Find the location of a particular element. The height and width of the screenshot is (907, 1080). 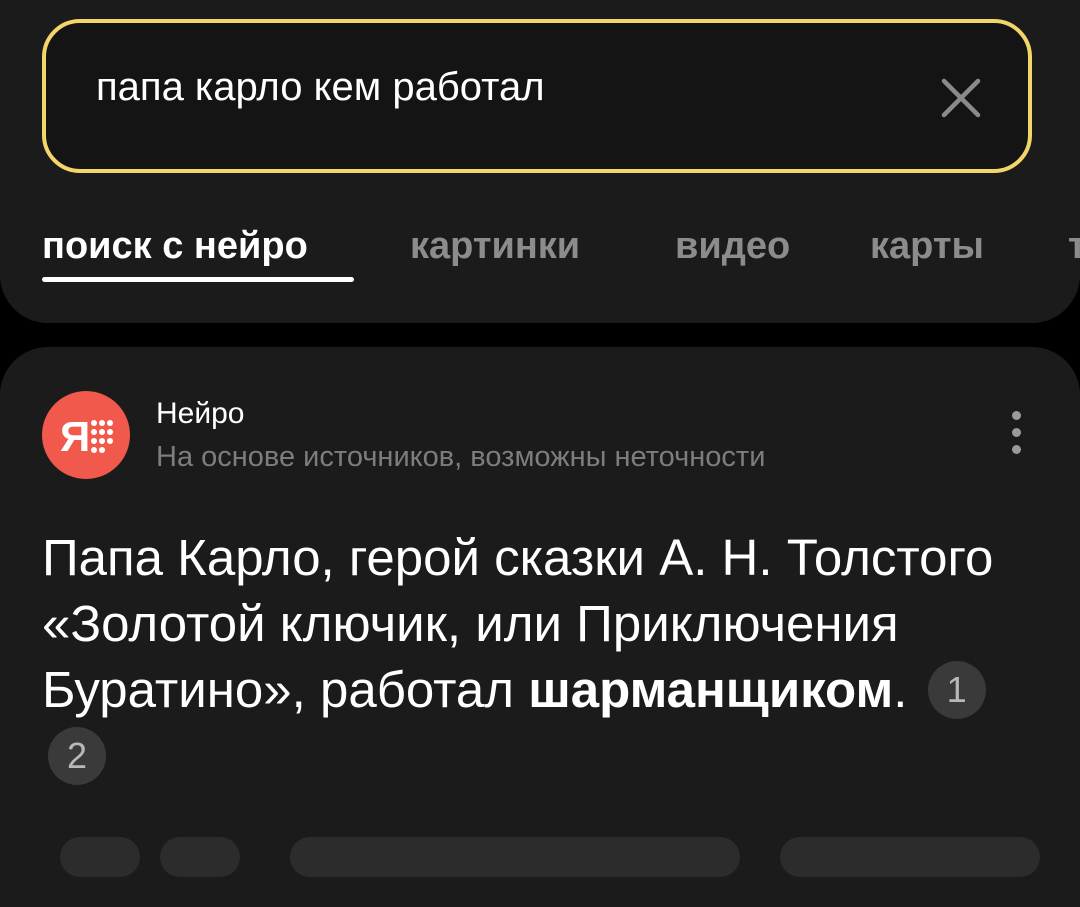

search-query-text: папа карло кем работал is located at coordinates (320, 87).